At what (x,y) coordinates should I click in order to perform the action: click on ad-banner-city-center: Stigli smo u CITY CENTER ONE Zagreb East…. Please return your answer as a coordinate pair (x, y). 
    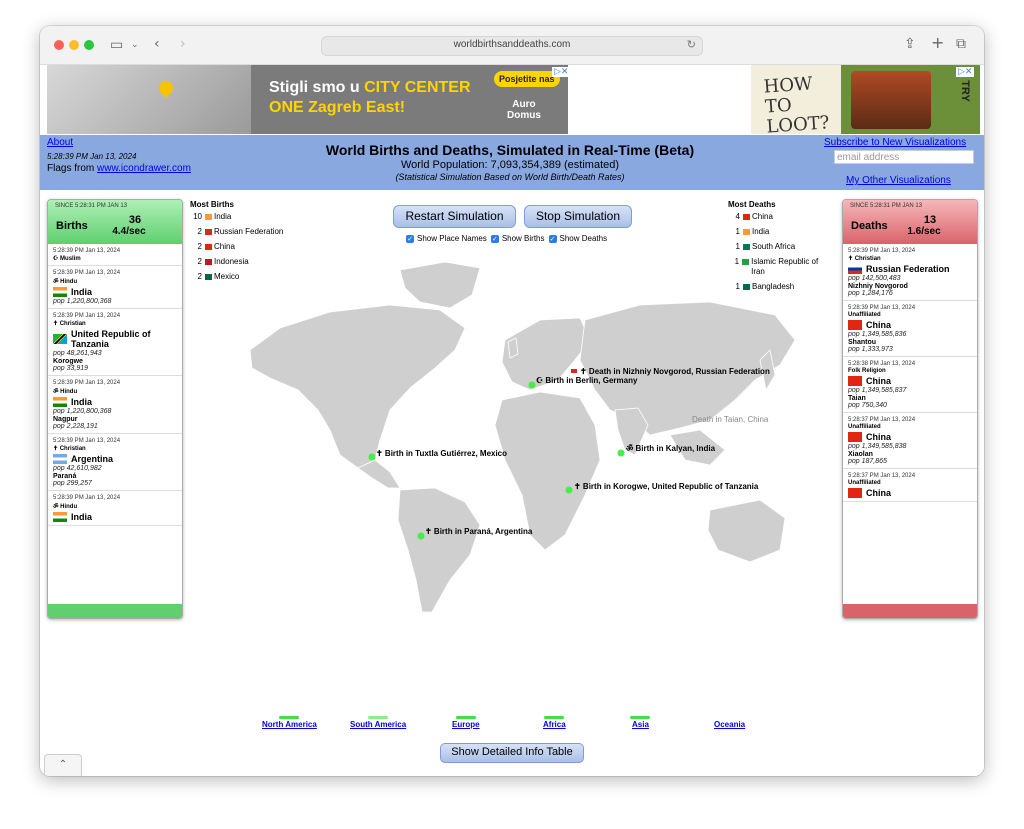
    Looking at the image, I should click on (309, 99).